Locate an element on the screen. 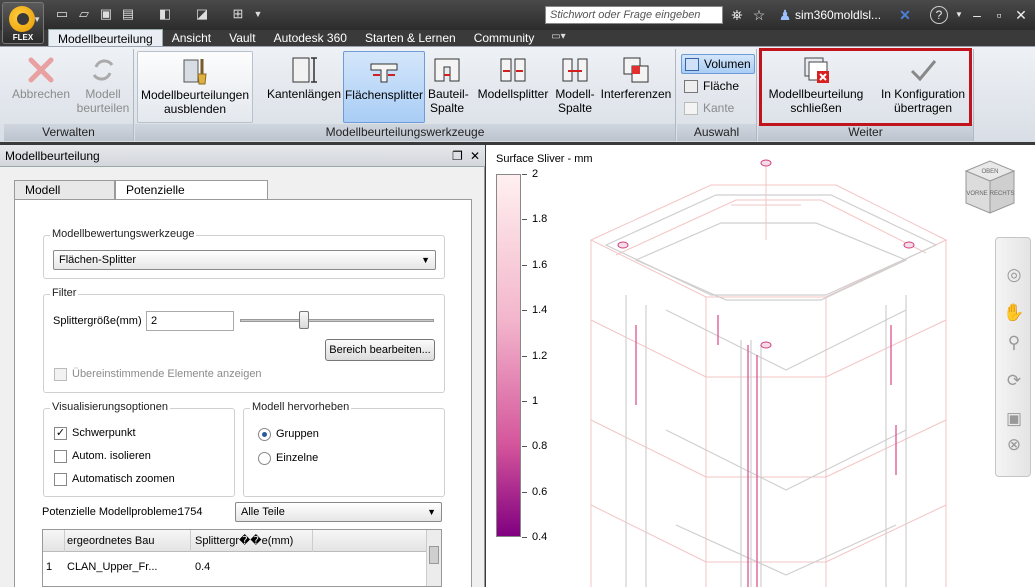  schwerpunkt-label: Schwerpunkt is located at coordinates (104, 433).